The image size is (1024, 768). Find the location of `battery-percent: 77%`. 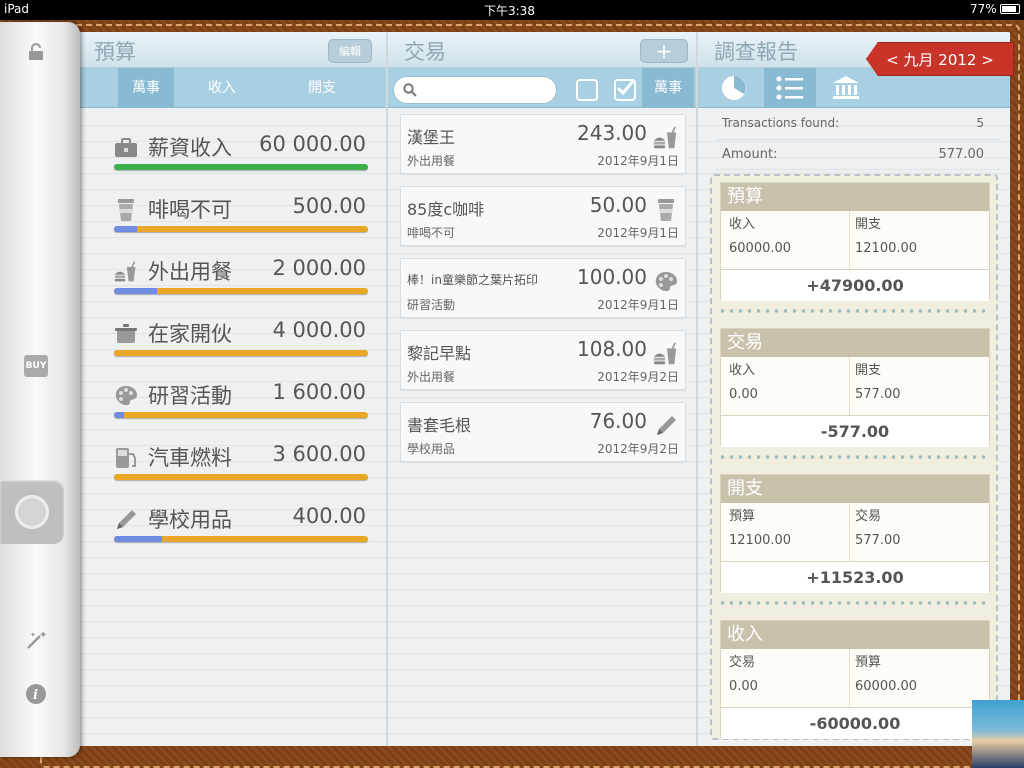

battery-percent: 77% is located at coordinates (983, 9).